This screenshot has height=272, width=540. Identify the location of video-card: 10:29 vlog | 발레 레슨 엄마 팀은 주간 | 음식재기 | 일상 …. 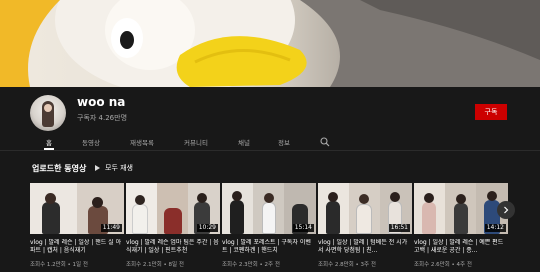
(173, 227).